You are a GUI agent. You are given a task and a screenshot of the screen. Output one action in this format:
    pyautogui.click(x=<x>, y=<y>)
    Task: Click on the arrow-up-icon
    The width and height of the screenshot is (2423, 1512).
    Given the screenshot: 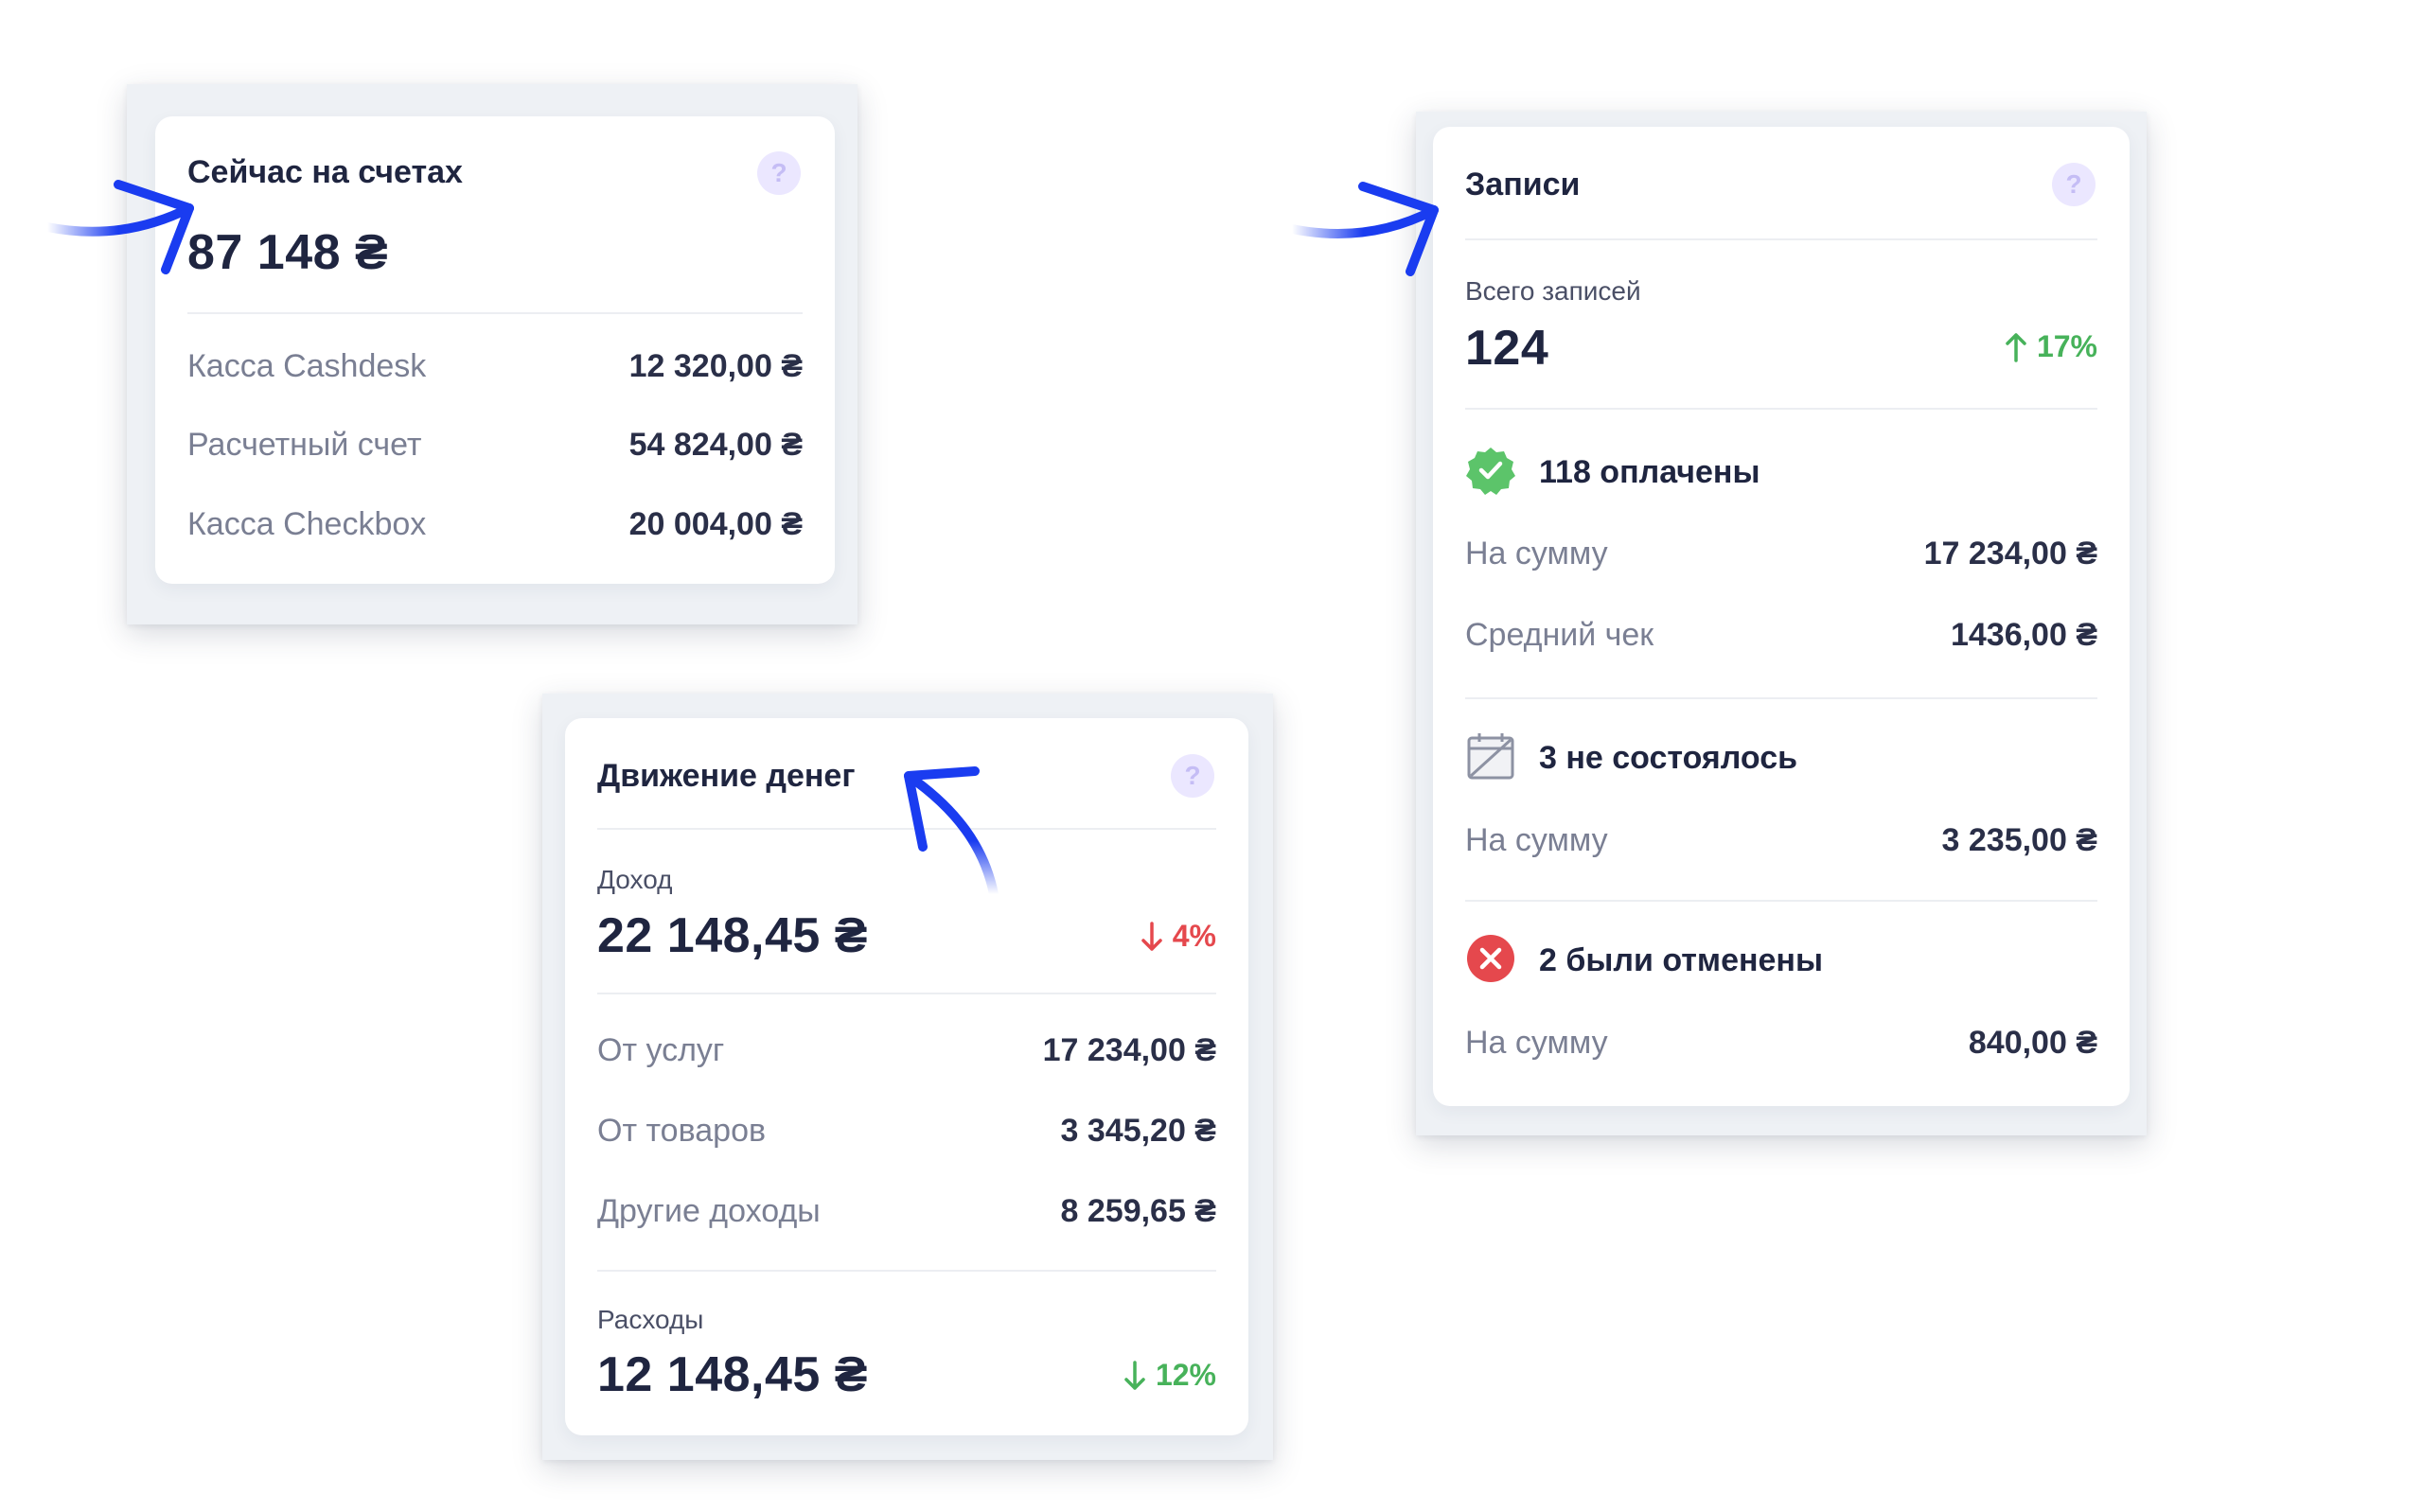 What is the action you would take?
    pyautogui.click(x=2016, y=347)
    